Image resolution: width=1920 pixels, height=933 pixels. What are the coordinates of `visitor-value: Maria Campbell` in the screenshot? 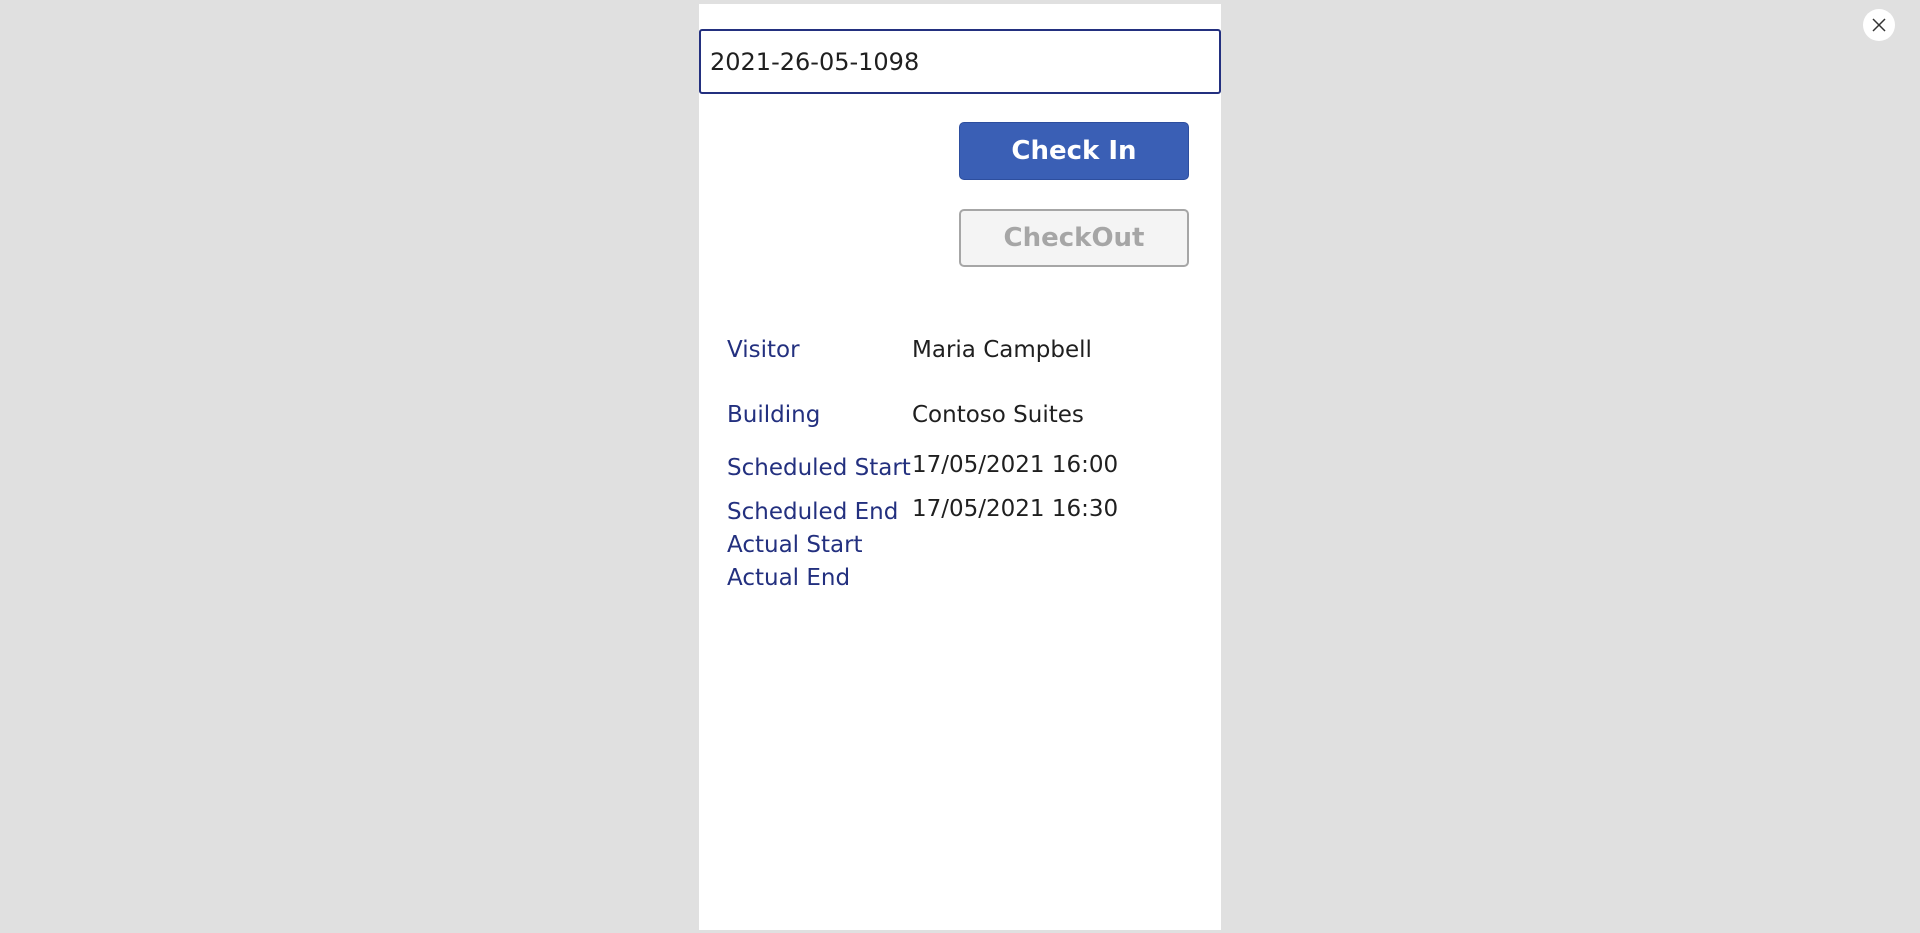 It's located at (1002, 350).